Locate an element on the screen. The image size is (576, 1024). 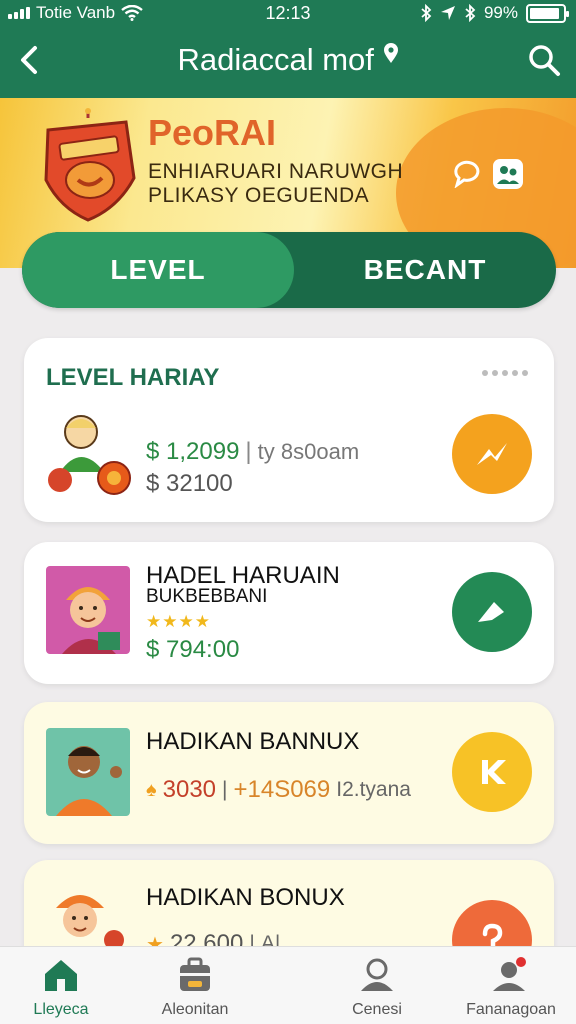
tab-becant: BECANT is located at coordinates (425, 270).